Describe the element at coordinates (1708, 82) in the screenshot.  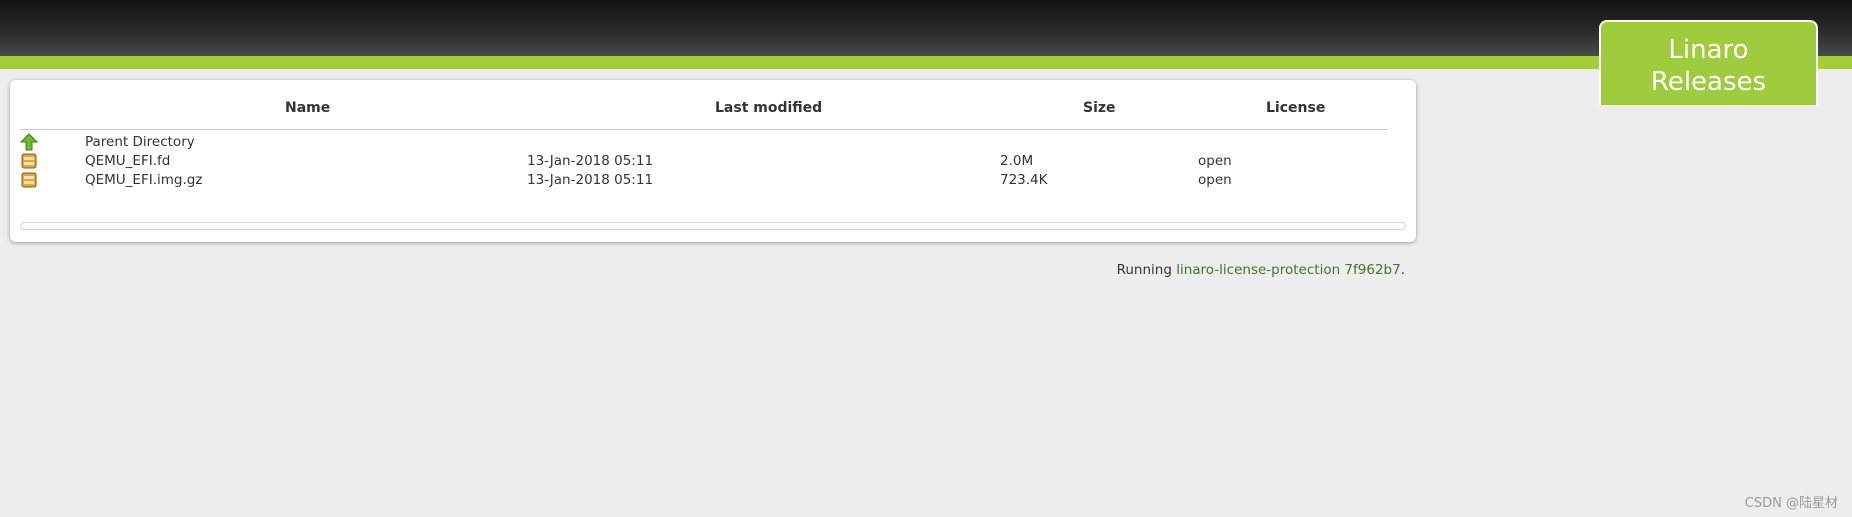
I see `brand-line-2: Releases` at that location.